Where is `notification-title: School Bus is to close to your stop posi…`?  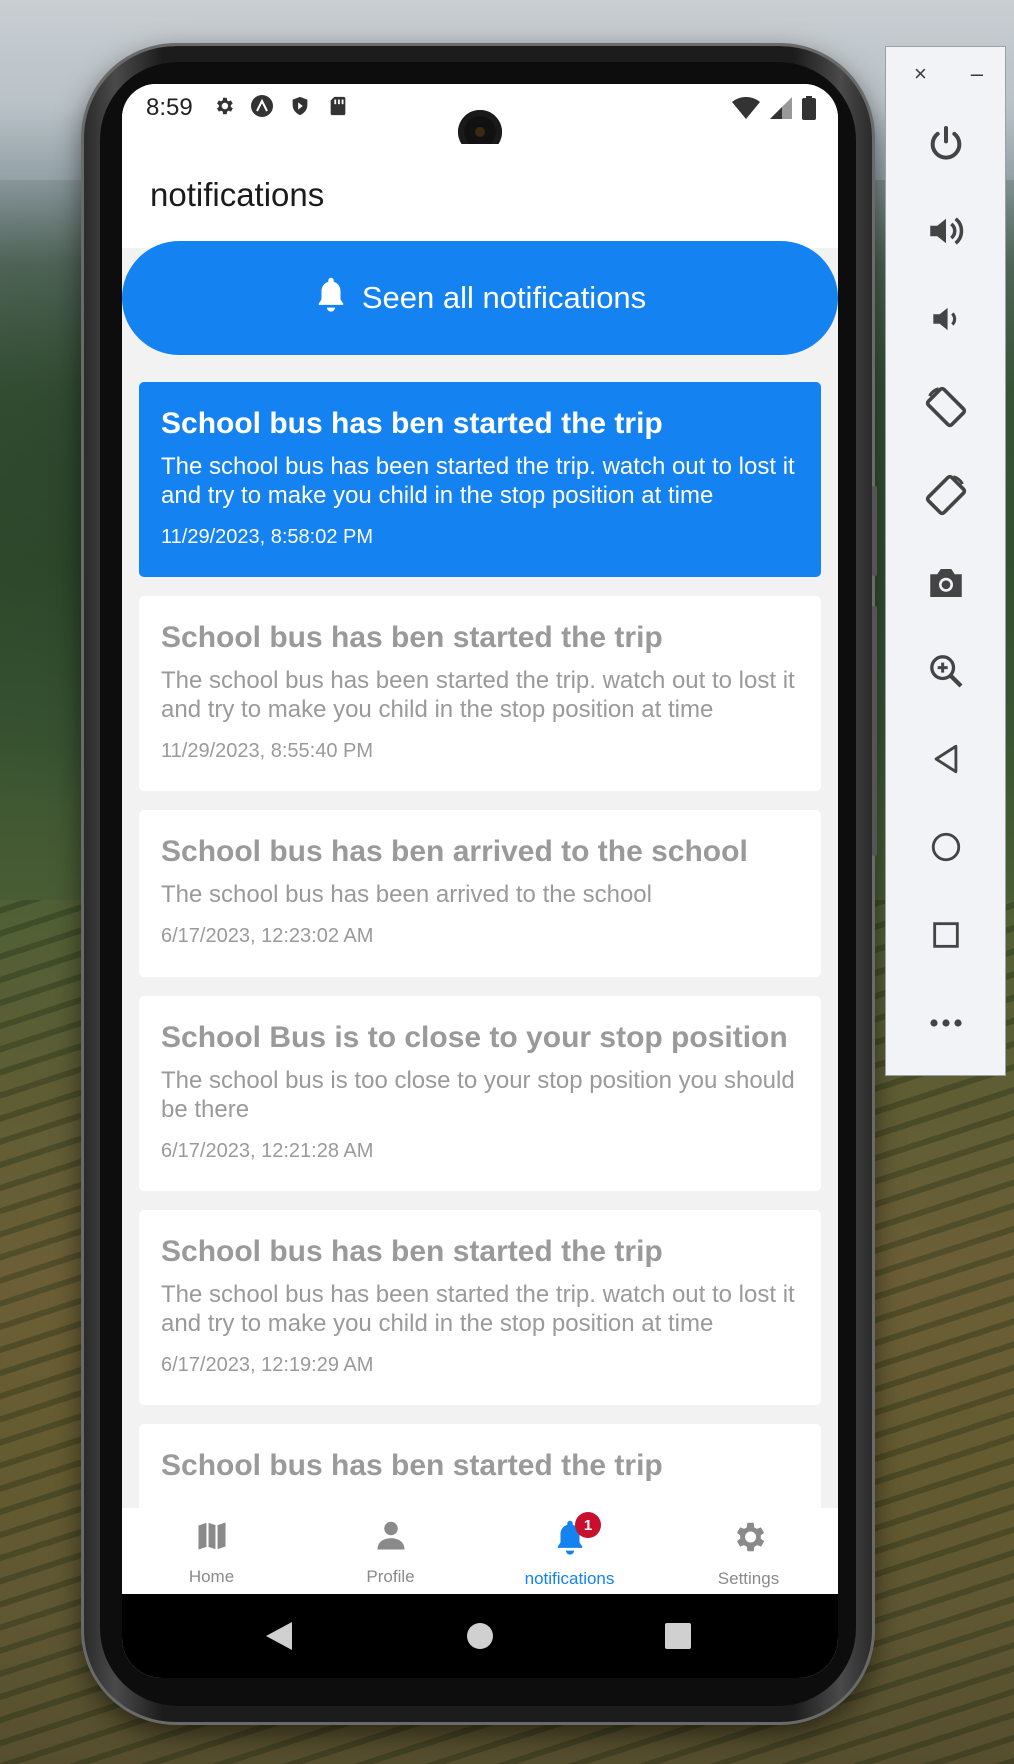 notification-title: School Bus is to close to your stop posi… is located at coordinates (474, 1037).